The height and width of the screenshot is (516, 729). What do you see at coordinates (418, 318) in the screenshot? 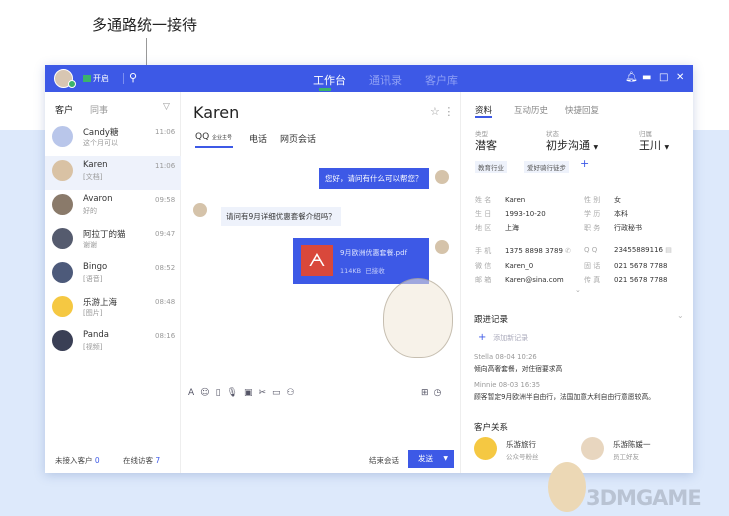
I see `mascot-overlay` at bounding box center [418, 318].